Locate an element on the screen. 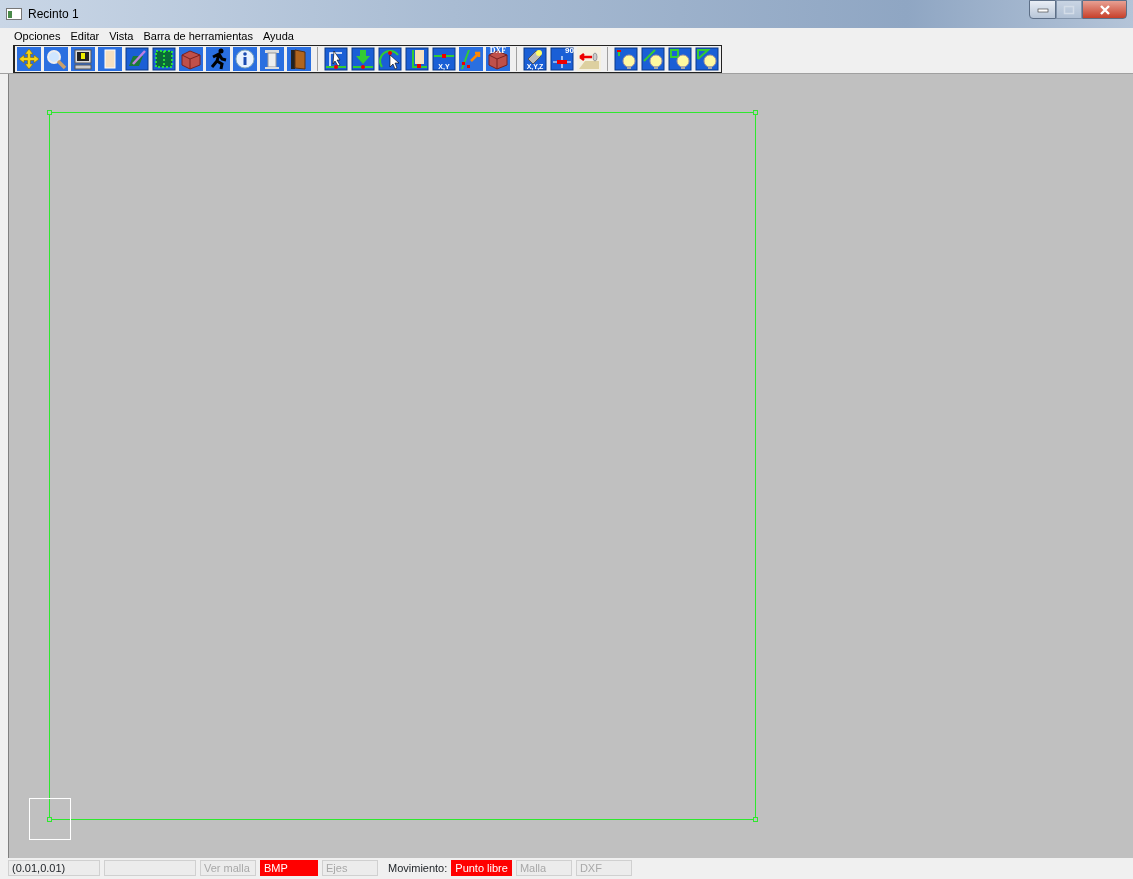 Image resolution: width=1133 pixels, height=879 pixels. column-icon is located at coordinates (272, 58).